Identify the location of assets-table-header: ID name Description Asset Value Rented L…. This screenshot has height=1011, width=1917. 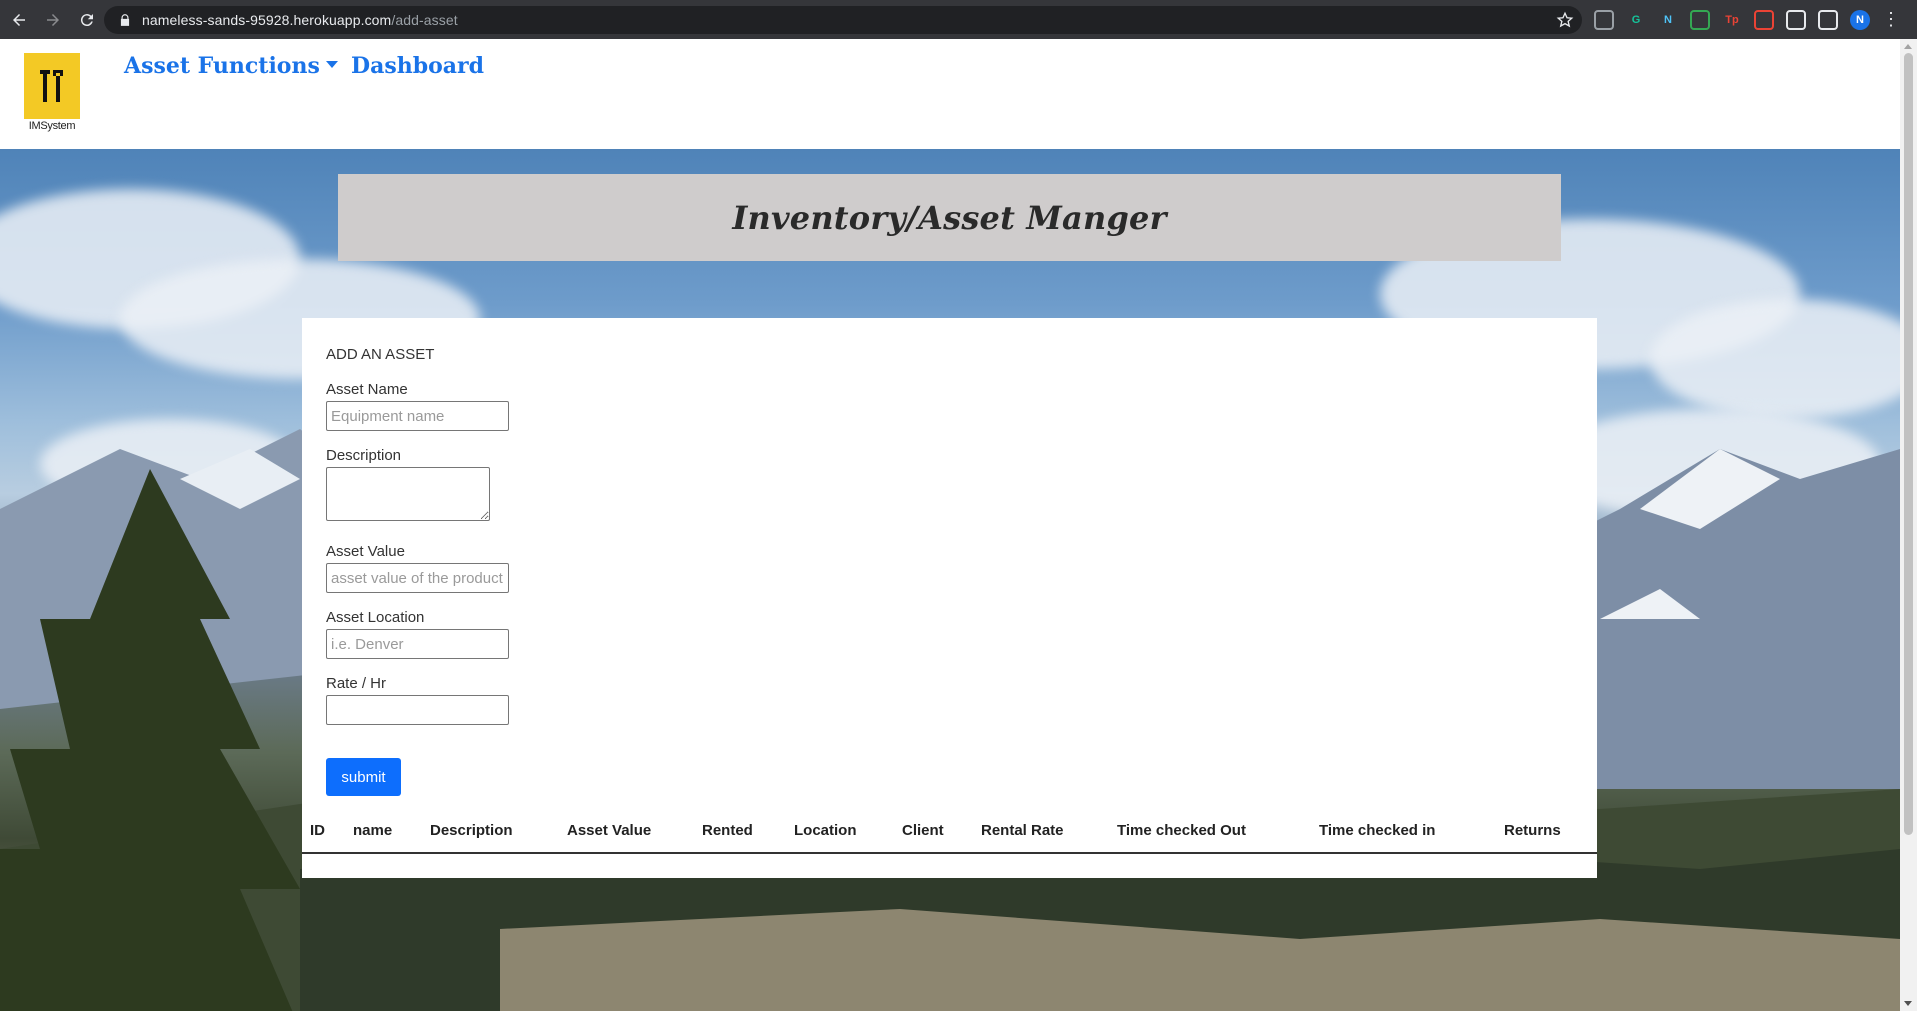
(949, 832).